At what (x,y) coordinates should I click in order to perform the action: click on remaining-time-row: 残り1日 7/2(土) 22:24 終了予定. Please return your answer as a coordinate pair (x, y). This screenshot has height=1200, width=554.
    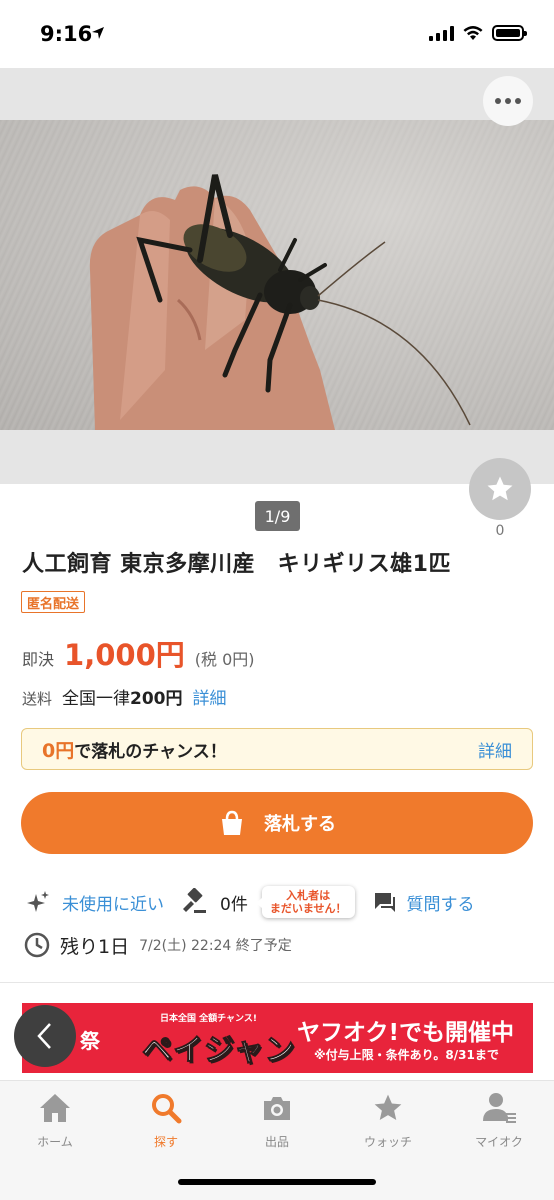
    Looking at the image, I should click on (158, 945).